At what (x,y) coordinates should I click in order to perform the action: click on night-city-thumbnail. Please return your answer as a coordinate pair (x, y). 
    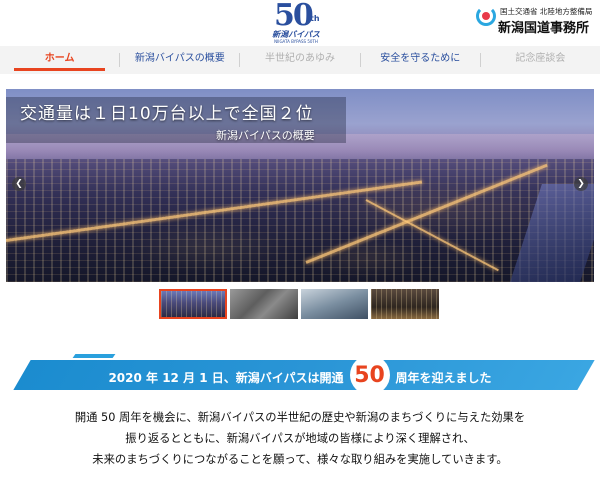
    Looking at the image, I should click on (193, 304).